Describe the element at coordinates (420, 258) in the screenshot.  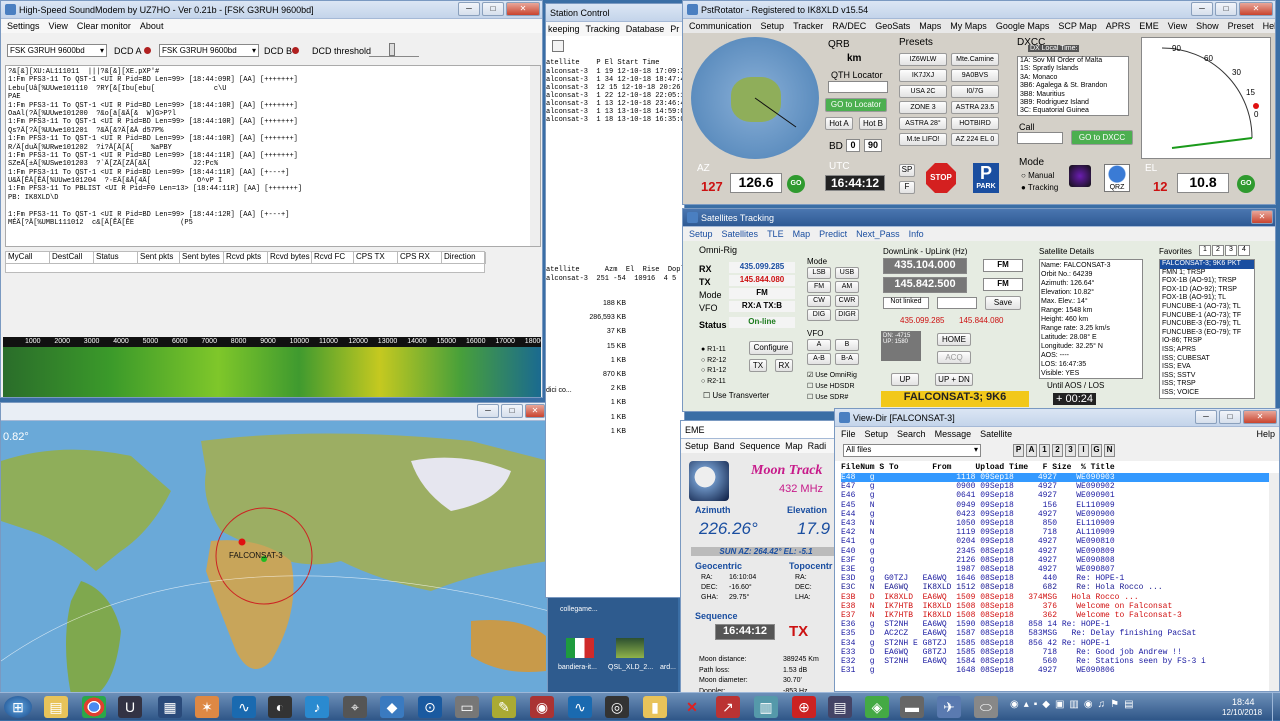
I see `column-header: CPS RX` at that location.